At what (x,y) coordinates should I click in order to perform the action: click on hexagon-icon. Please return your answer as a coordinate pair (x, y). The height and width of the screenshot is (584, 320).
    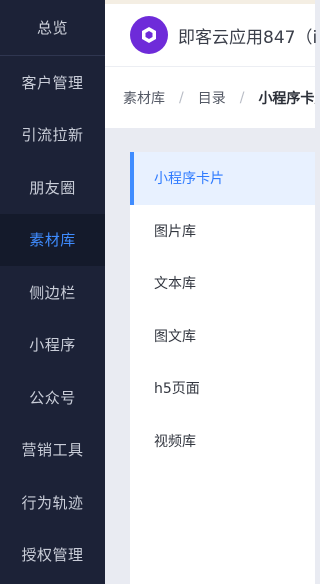
    Looking at the image, I should click on (149, 35).